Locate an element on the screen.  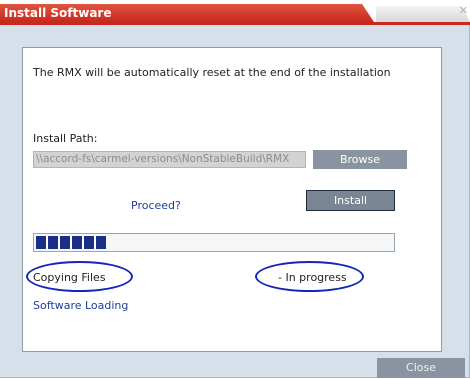
title-bar-filler is located at coordinates (423, 14).